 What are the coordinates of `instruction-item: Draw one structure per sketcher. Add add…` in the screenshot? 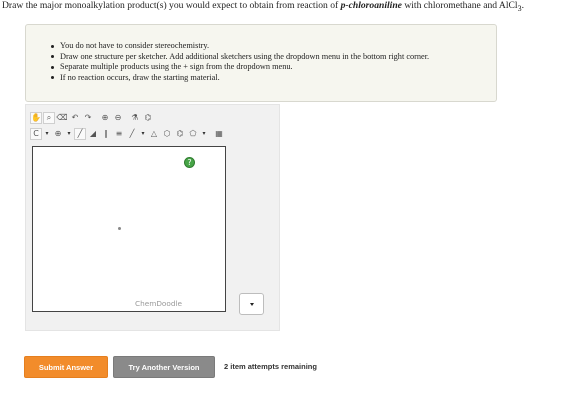 It's located at (240, 56).